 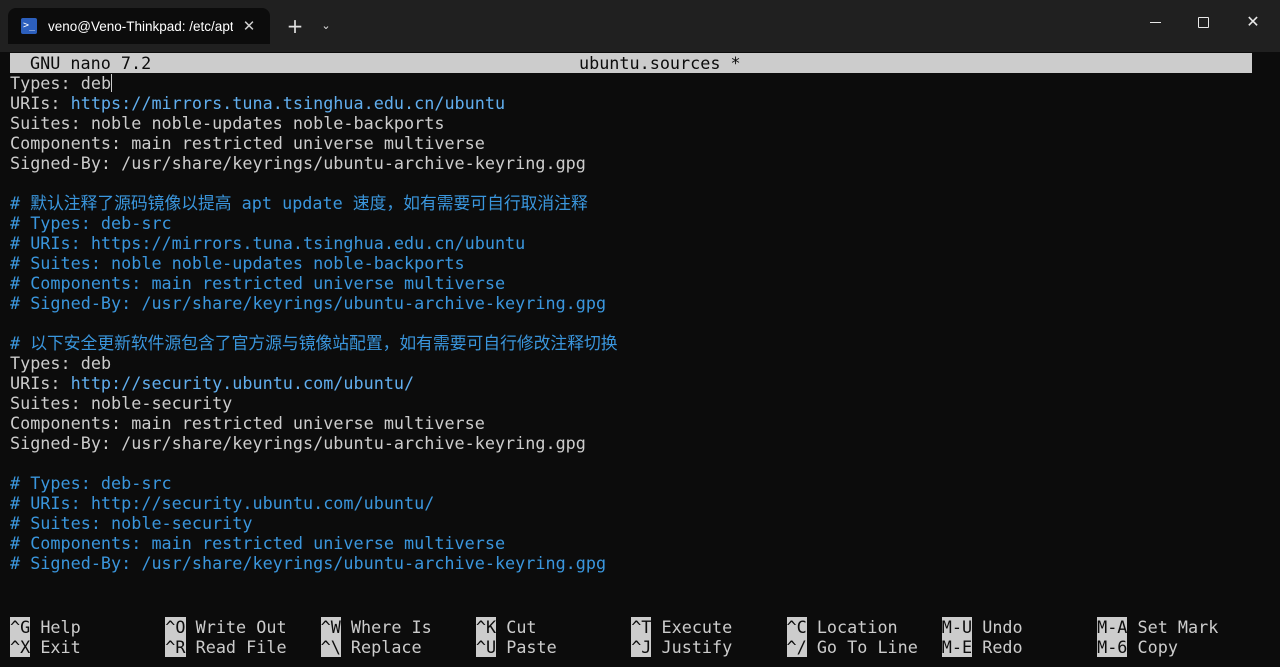 What do you see at coordinates (112, 83) in the screenshot?
I see `text-cursor` at bounding box center [112, 83].